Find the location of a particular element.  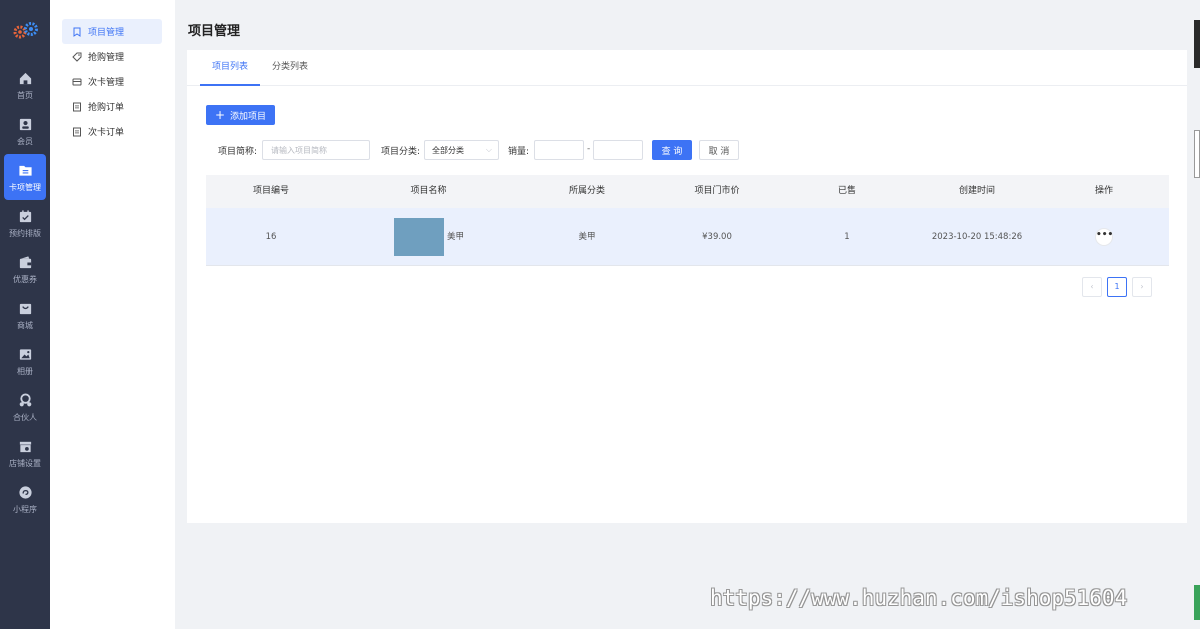

submenu-item-times-card-orders: 次卡订单 is located at coordinates (112, 131).